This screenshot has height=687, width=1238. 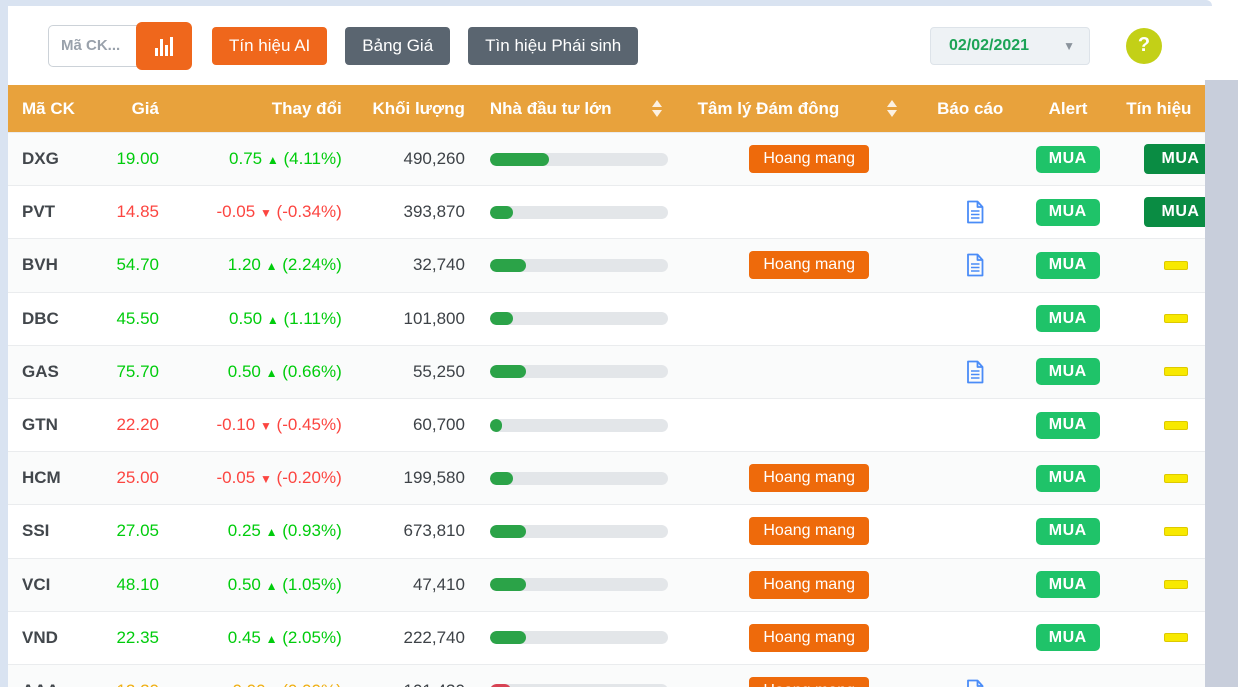 I want to click on price-cell: 75.70, so click(x=129, y=372).